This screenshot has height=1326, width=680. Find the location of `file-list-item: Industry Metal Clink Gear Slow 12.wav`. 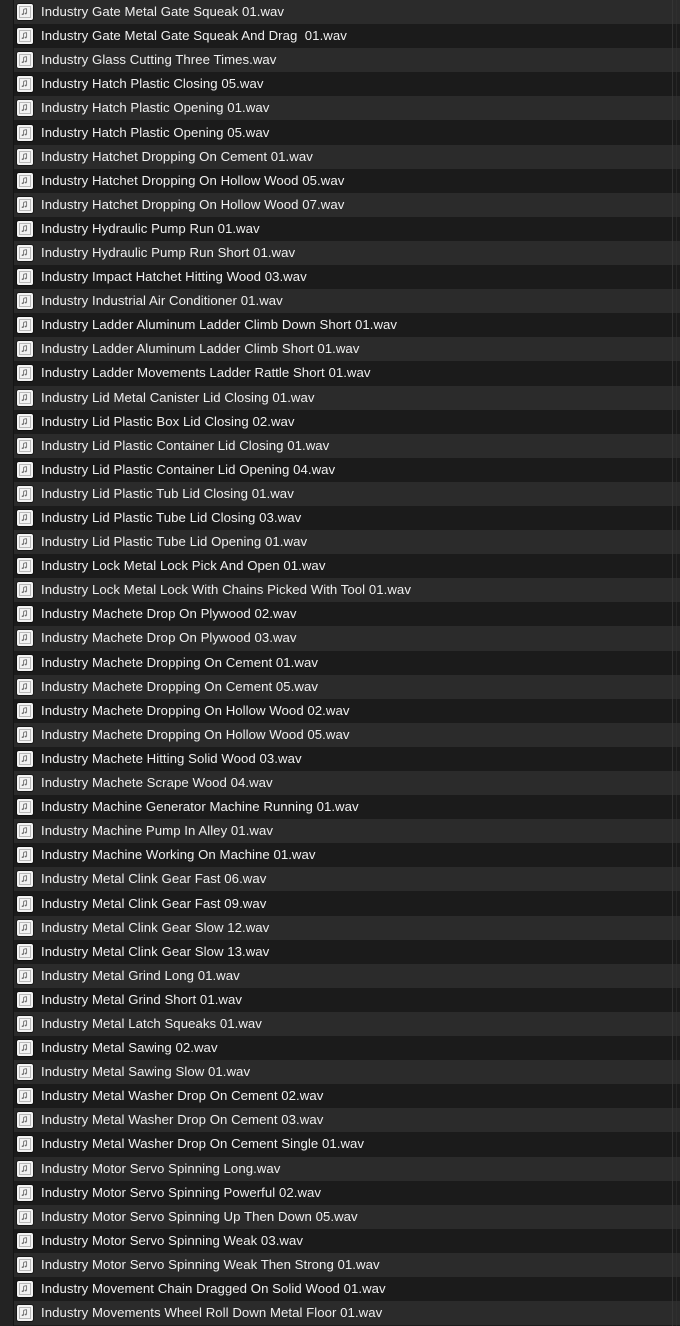

file-list-item: Industry Metal Clink Gear Slow 12.wav is located at coordinates (340, 927).